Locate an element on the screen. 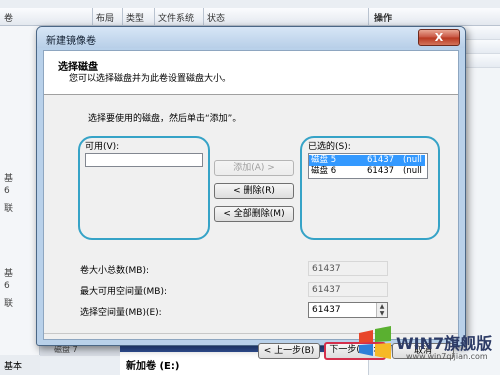 This screenshot has width=500, height=375. watermark-brand: WIN7旗舰版 is located at coordinates (444, 343).